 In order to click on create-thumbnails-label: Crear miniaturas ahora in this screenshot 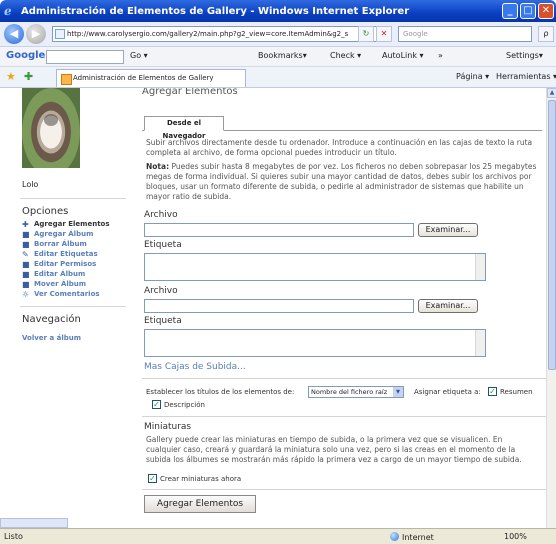, I will do `click(201, 479)`.